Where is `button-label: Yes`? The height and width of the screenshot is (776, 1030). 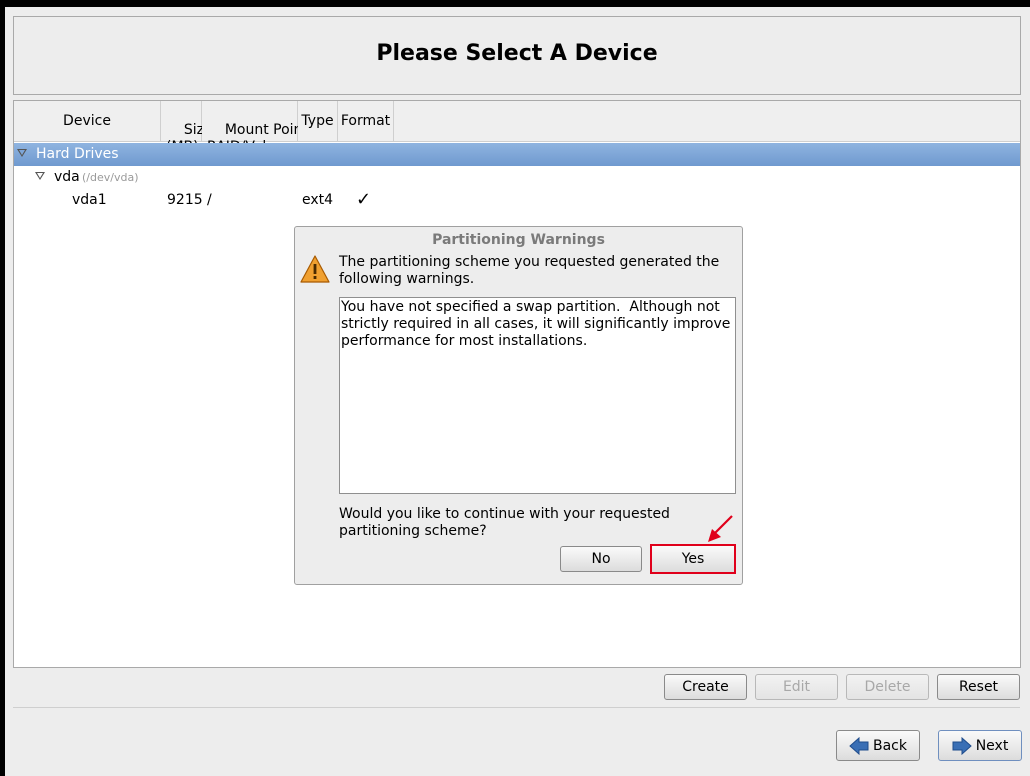 button-label: Yes is located at coordinates (693, 559).